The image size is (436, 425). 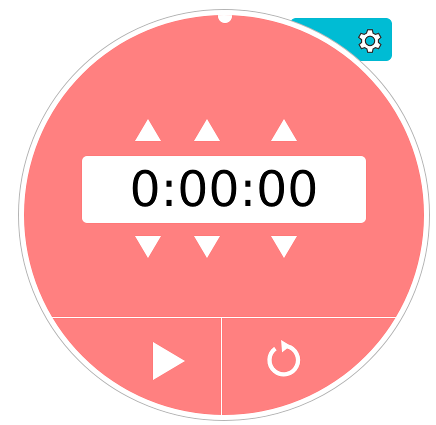 I want to click on play-icon, so click(x=168, y=361).